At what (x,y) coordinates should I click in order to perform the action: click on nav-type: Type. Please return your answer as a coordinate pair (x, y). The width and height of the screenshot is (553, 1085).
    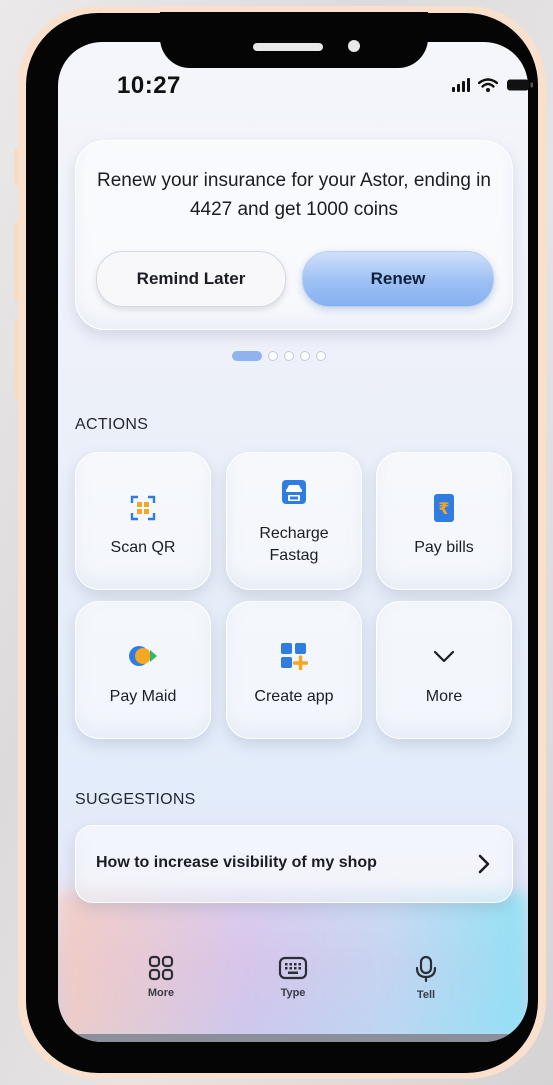
    Looking at the image, I should click on (293, 977).